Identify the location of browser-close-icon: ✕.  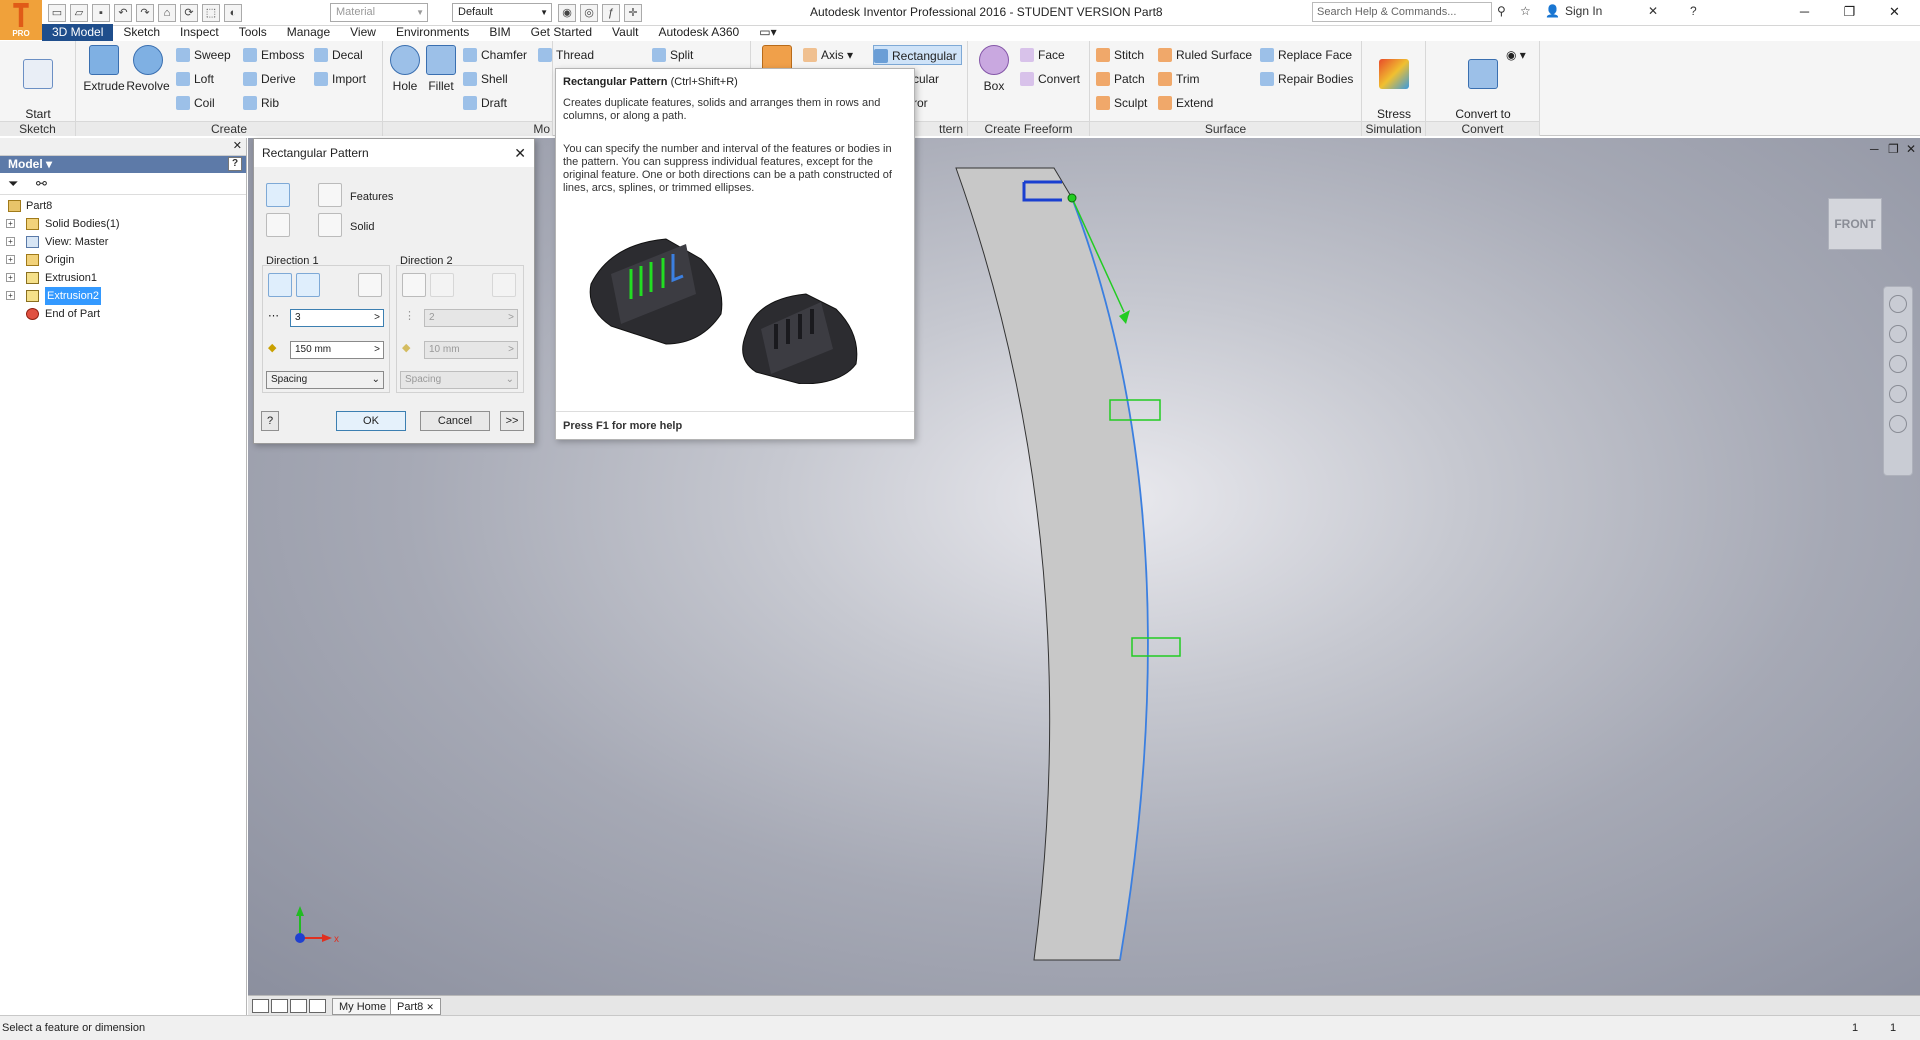
(237, 145).